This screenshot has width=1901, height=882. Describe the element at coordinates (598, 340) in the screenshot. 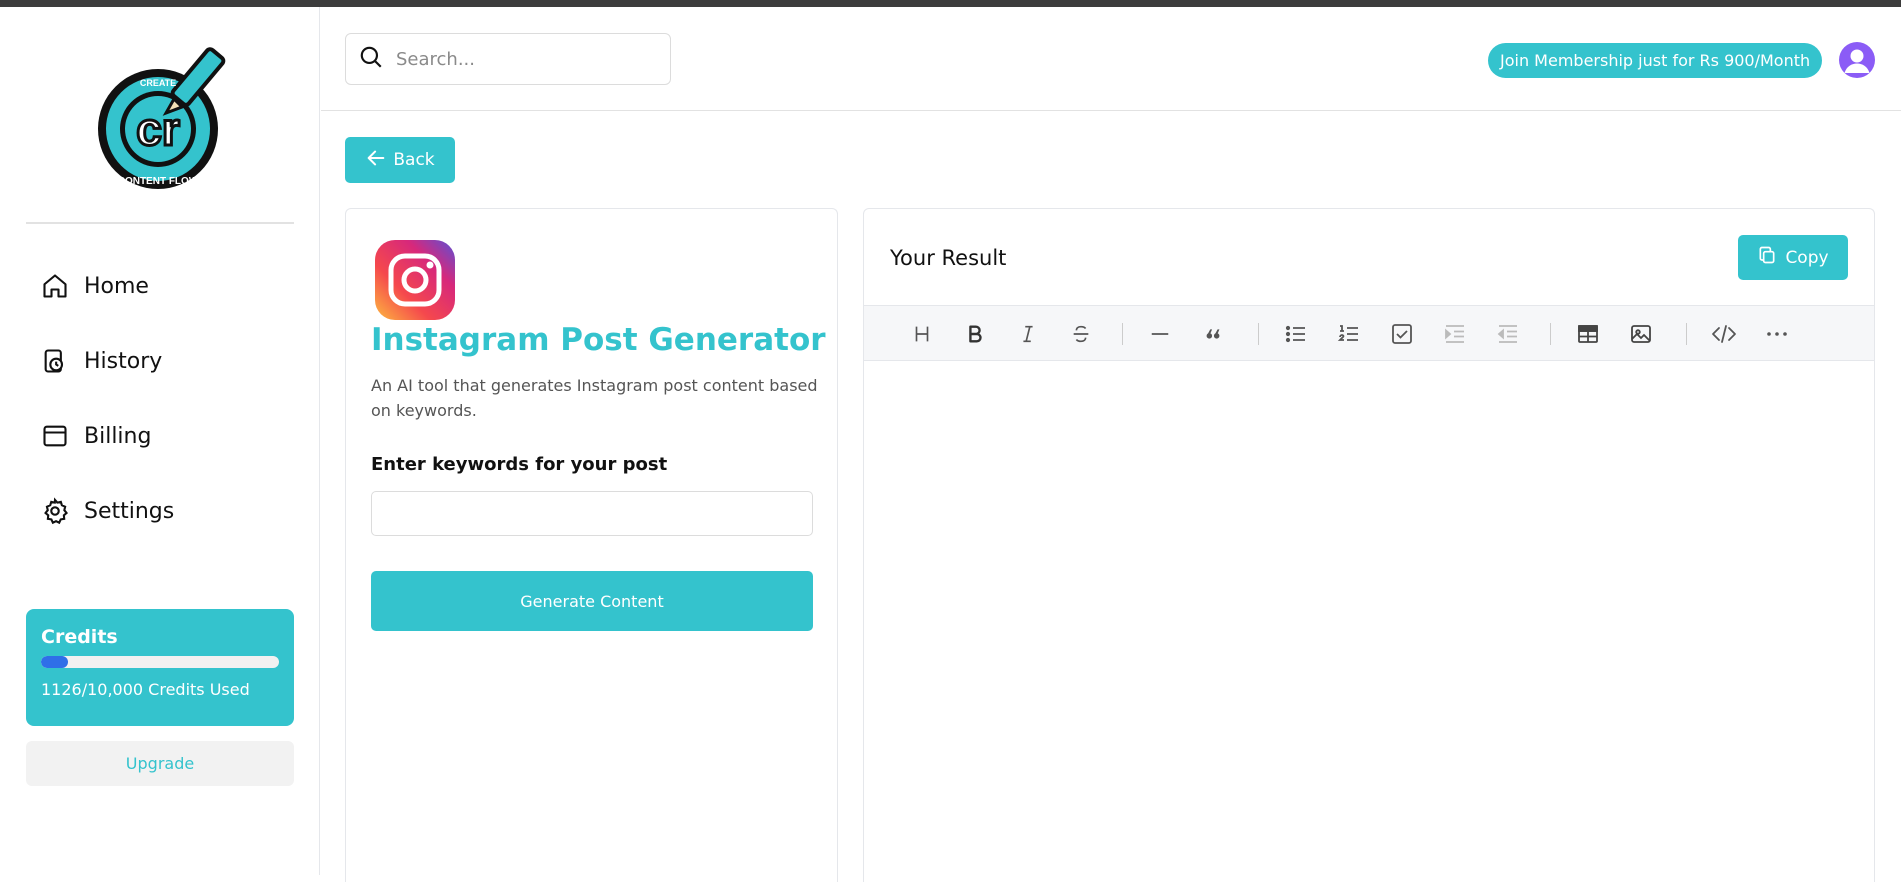

I see `tool-title: Instagram Post Generator` at that location.